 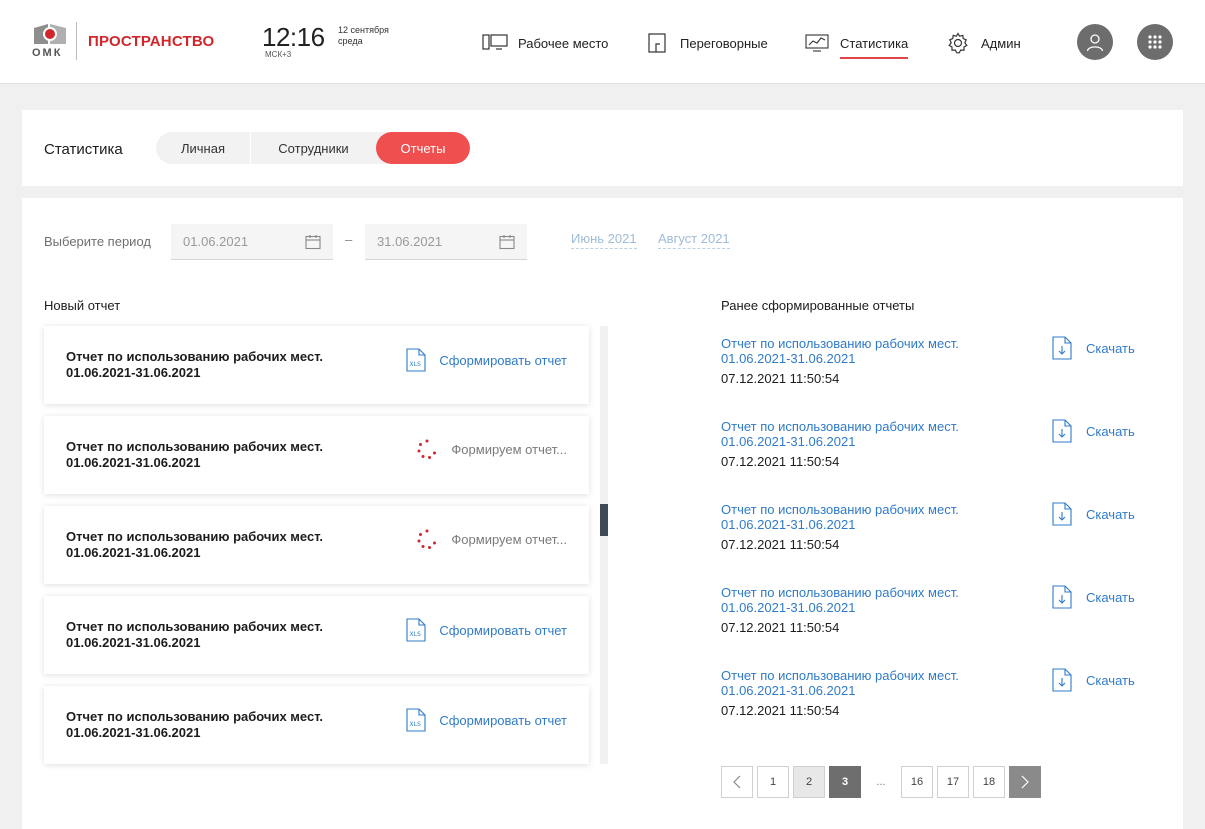 What do you see at coordinates (917, 782) in the screenshot?
I see `pagination-page: 16` at bounding box center [917, 782].